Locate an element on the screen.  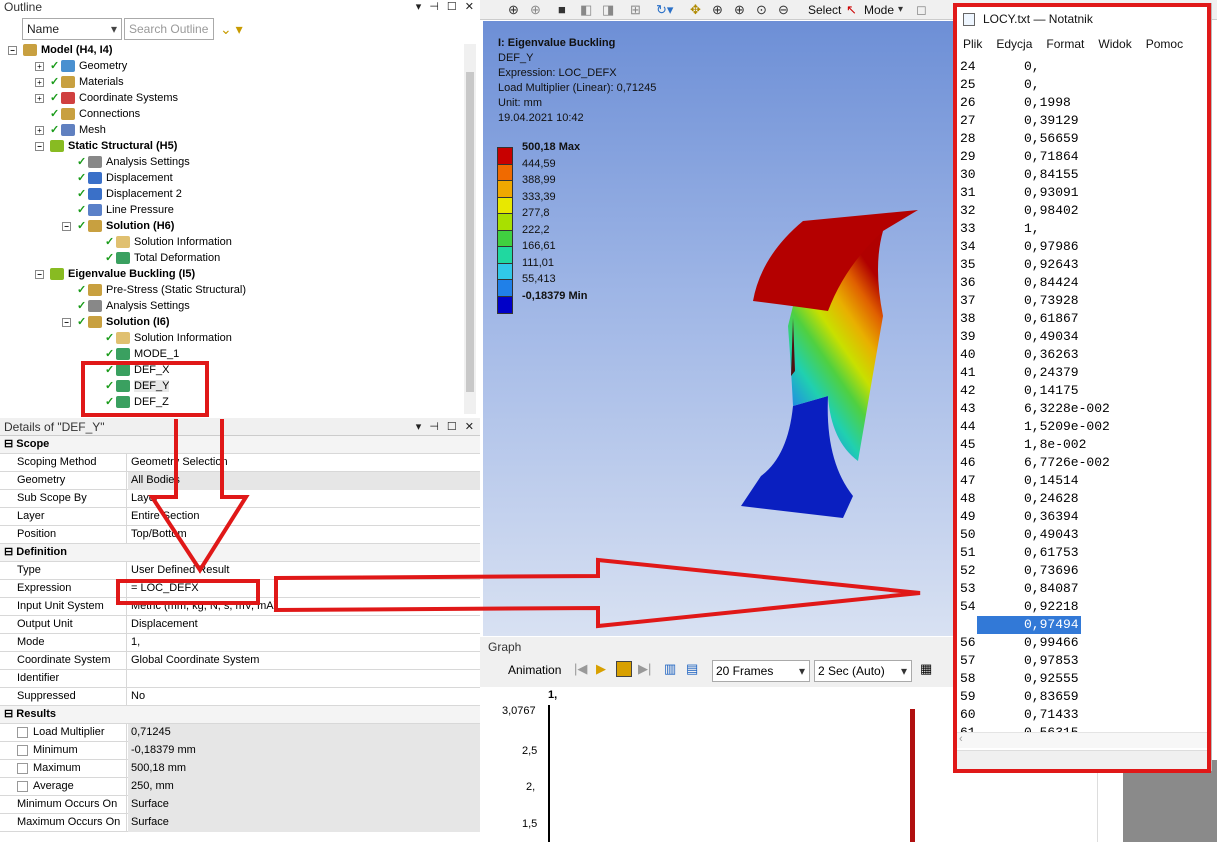
outline-scrollbar is located at coordinates (470, 229).